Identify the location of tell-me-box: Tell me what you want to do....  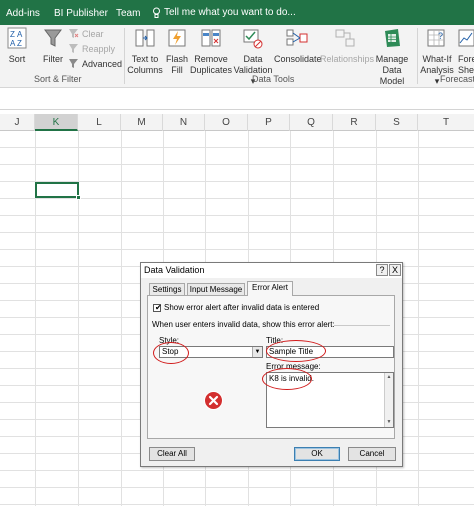
(224, 12).